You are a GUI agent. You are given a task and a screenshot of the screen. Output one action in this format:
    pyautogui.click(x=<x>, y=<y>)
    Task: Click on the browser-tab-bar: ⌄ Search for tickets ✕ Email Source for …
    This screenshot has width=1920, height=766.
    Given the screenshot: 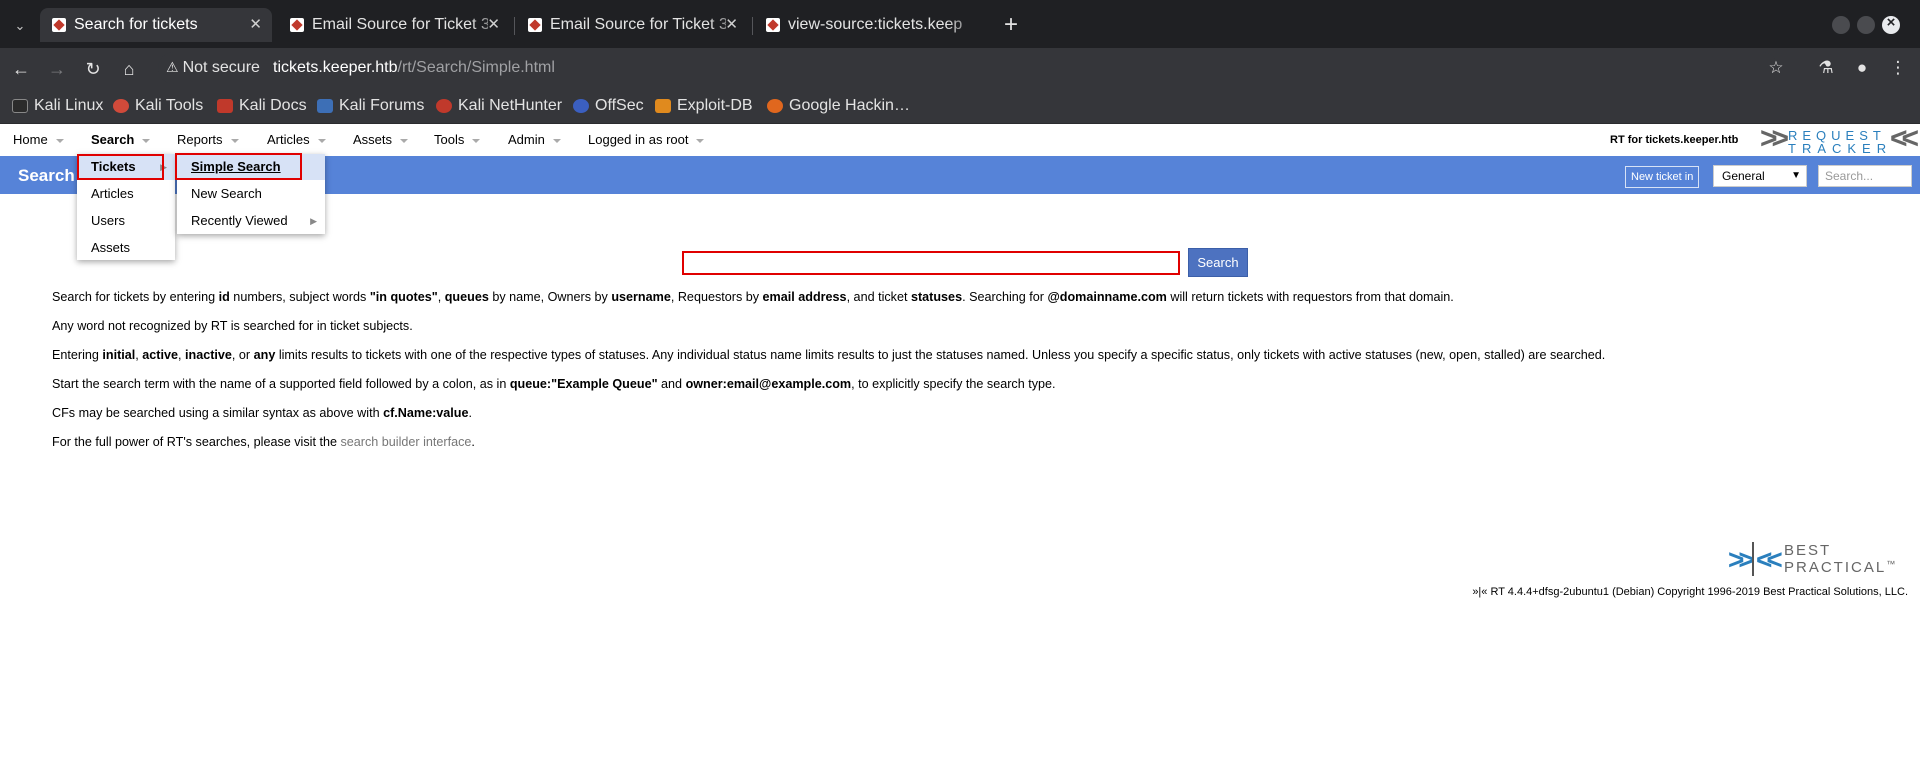 What is the action you would take?
    pyautogui.click(x=960, y=24)
    